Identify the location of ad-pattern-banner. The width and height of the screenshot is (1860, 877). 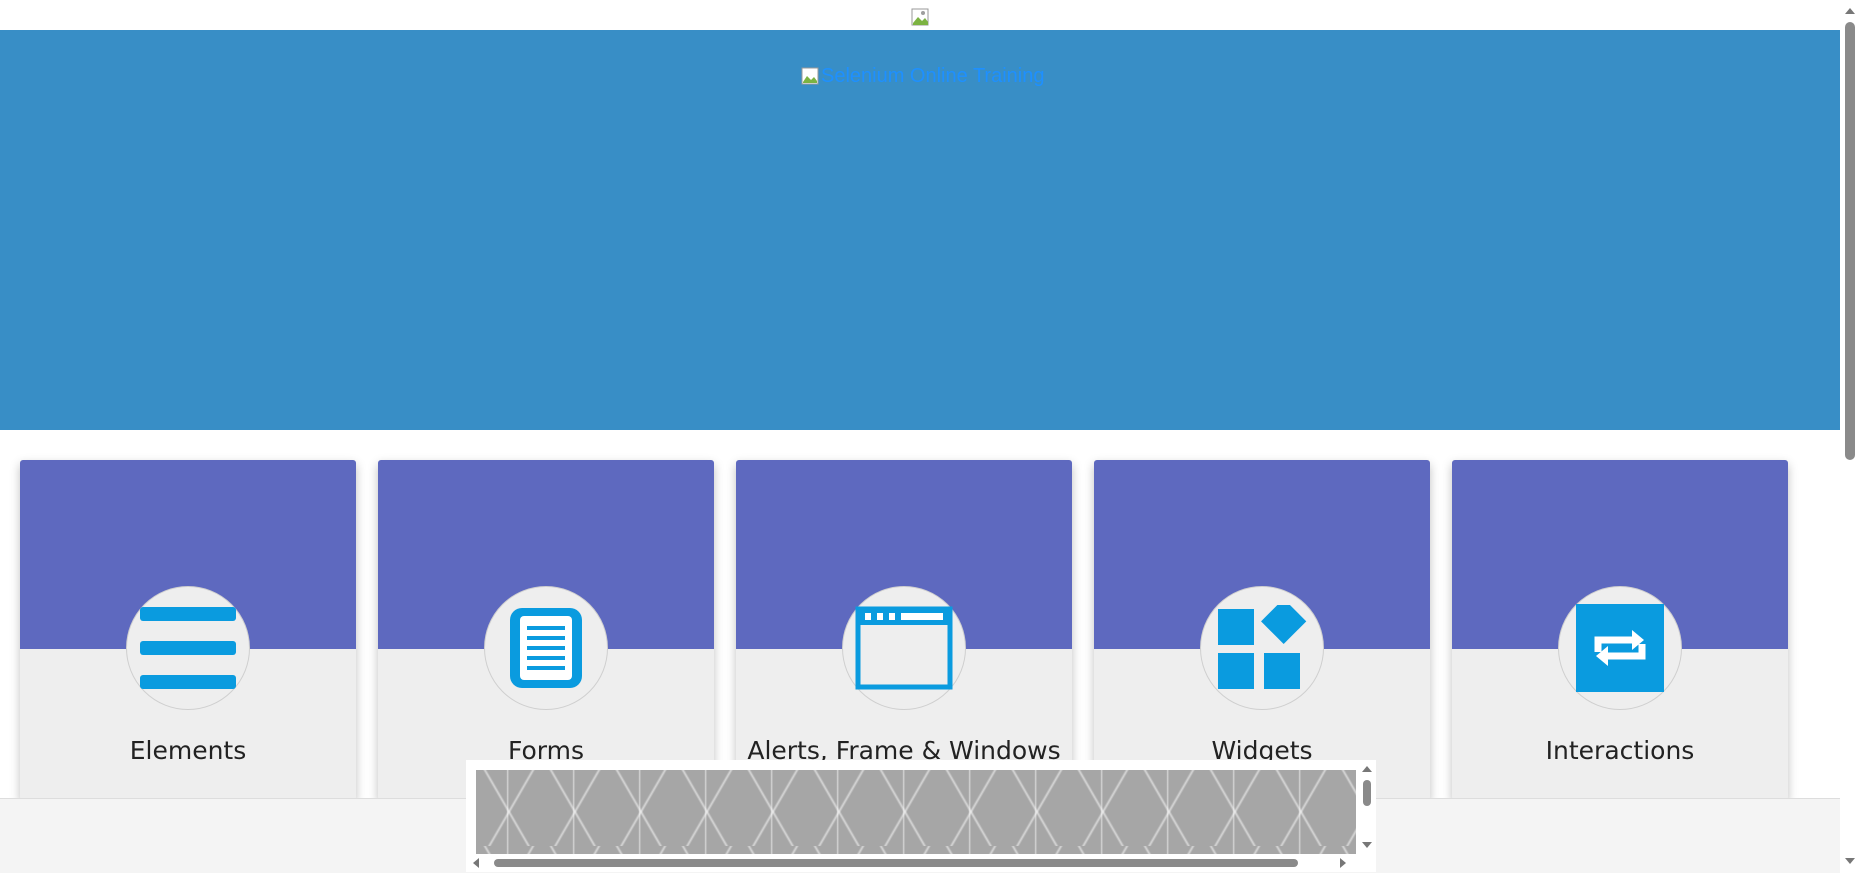
(916, 812).